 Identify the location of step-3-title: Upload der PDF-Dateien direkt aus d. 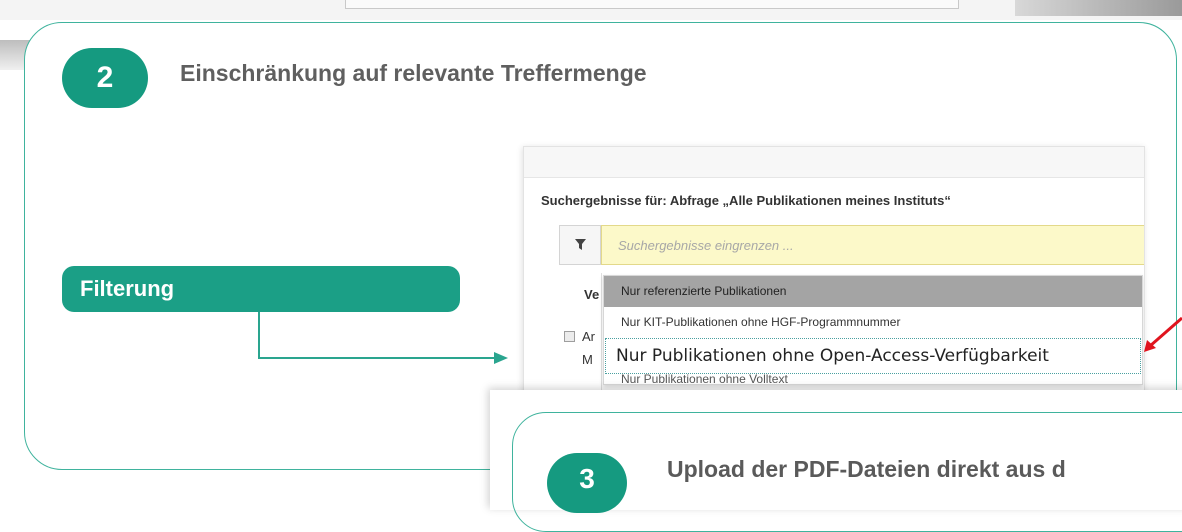
(866, 469).